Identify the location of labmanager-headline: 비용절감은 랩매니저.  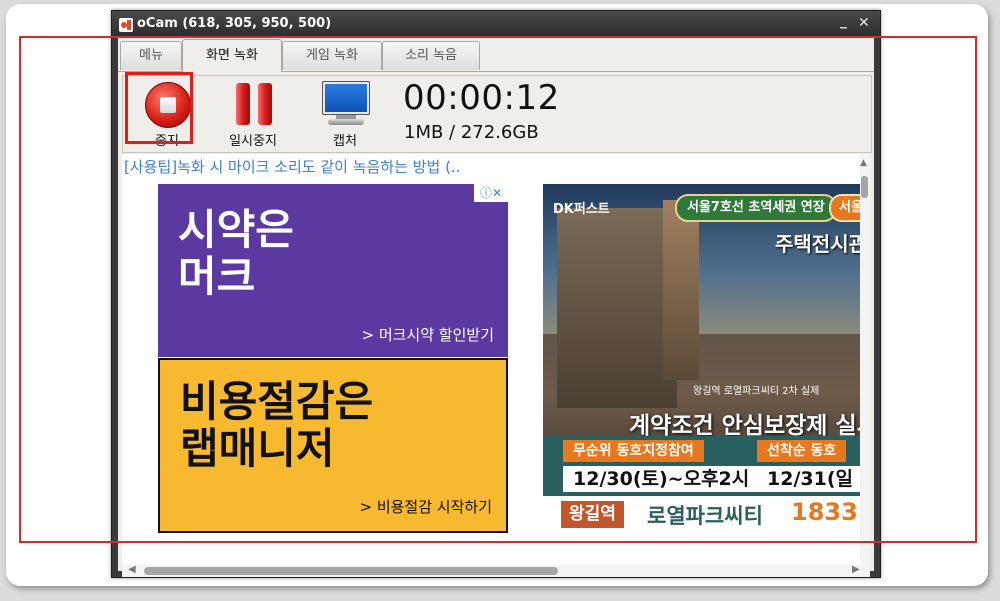
(277, 425).